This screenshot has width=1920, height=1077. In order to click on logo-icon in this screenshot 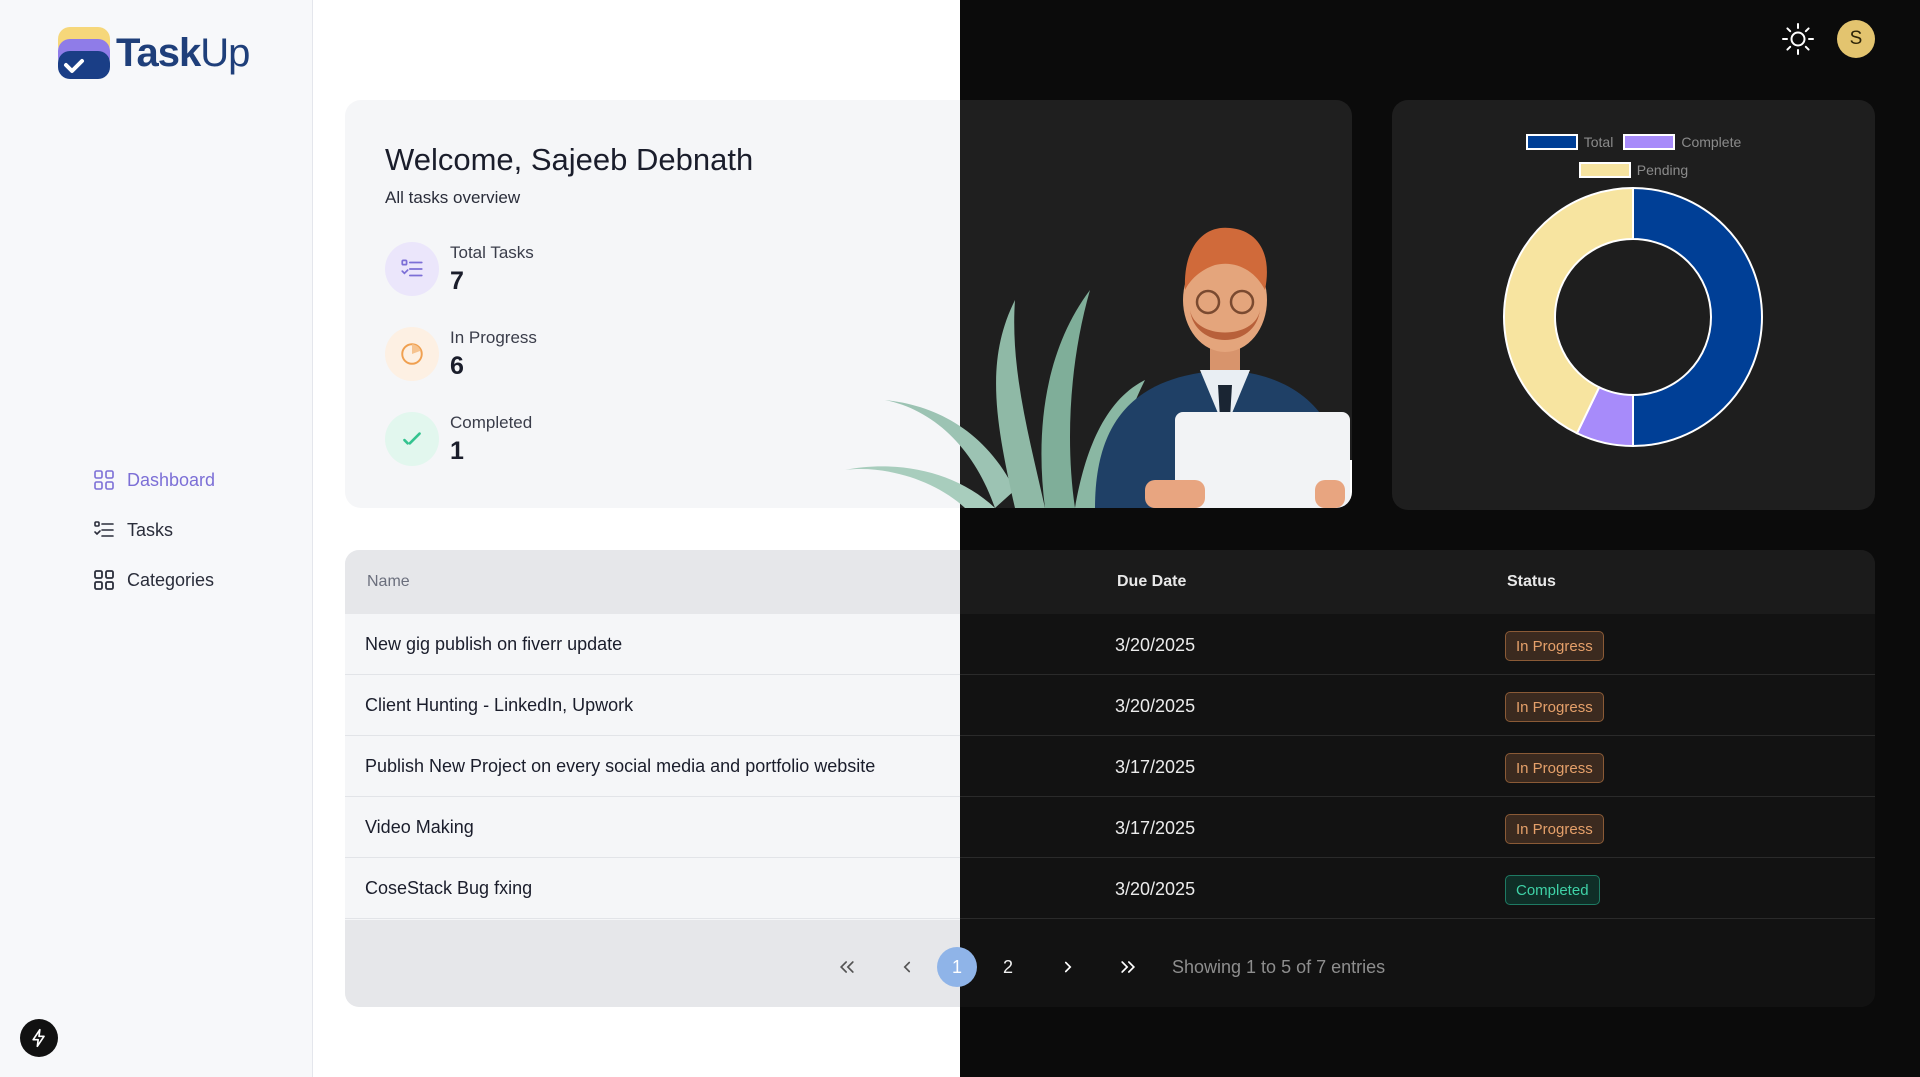, I will do `click(84, 53)`.